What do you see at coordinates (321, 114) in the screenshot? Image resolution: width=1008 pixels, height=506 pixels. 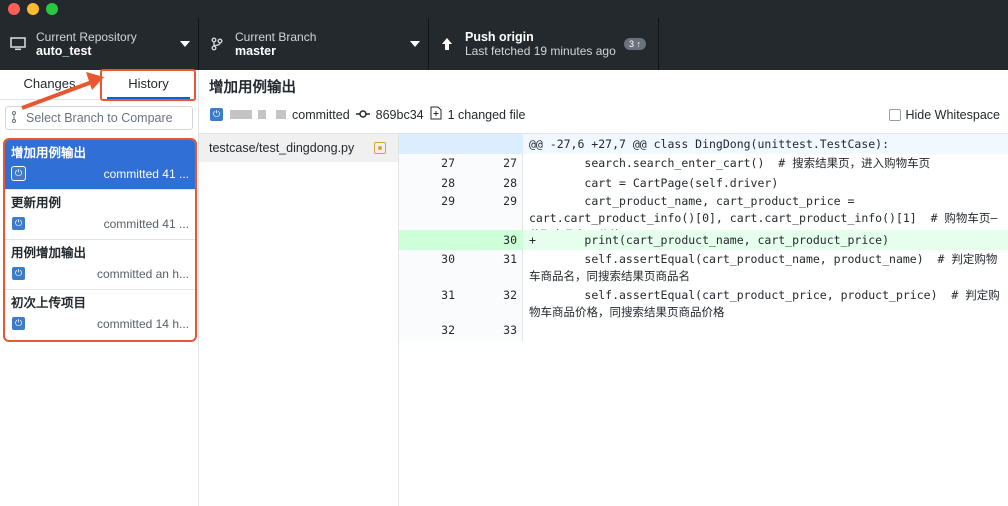 I see `committed-text: committed` at bounding box center [321, 114].